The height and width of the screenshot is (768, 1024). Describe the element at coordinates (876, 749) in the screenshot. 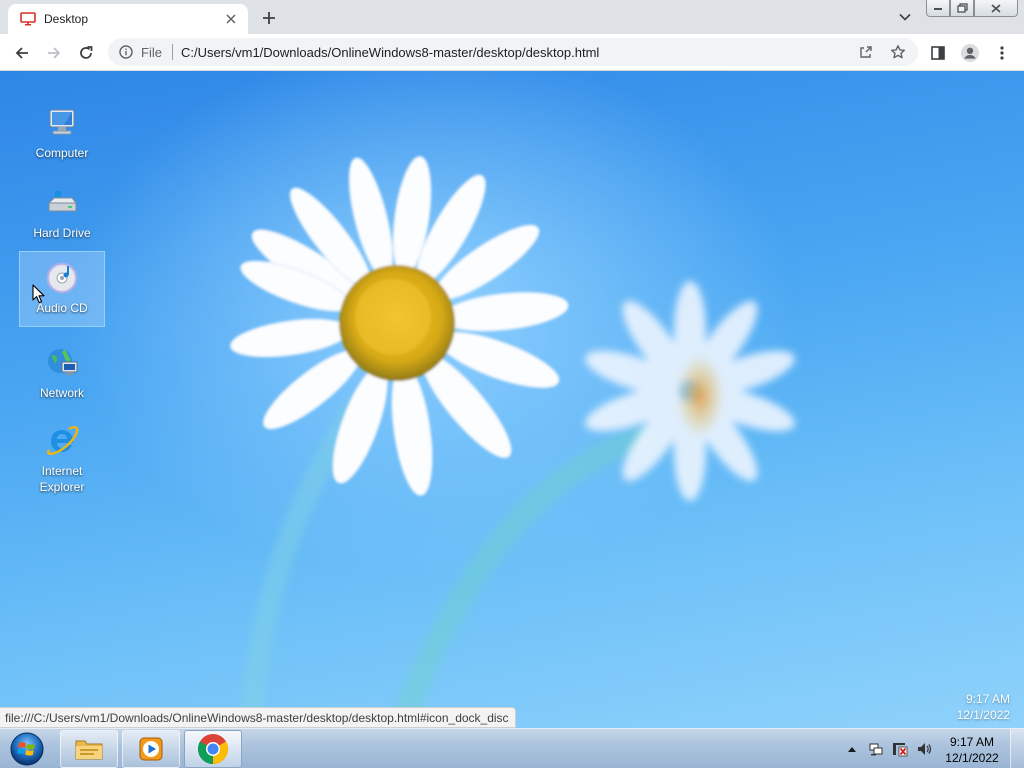

I see `action-center-flag-icon` at that location.